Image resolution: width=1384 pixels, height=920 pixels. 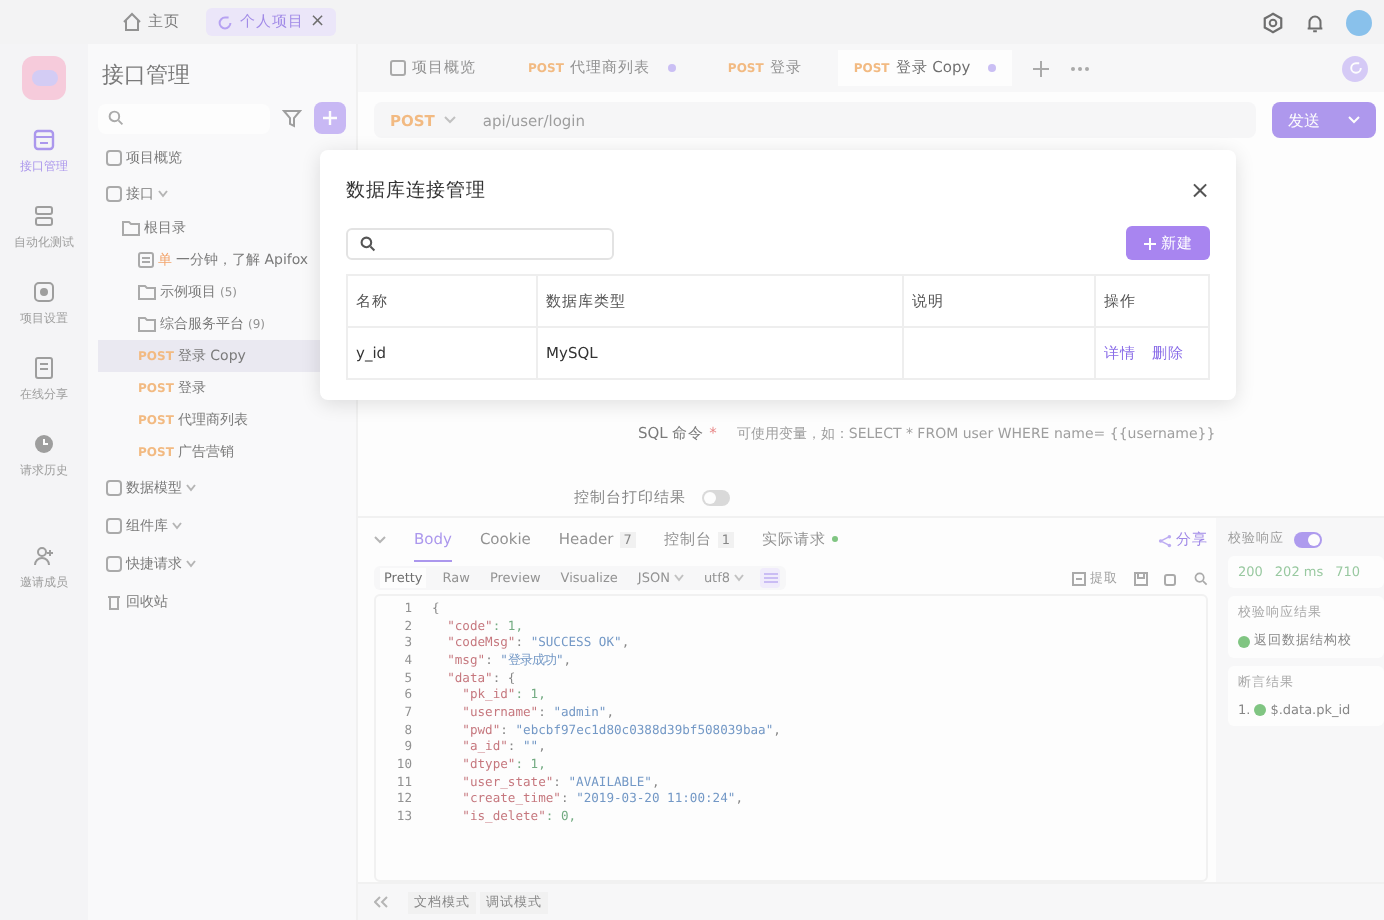 What do you see at coordinates (131, 228) in the screenshot?
I see `folder-icon` at bounding box center [131, 228].